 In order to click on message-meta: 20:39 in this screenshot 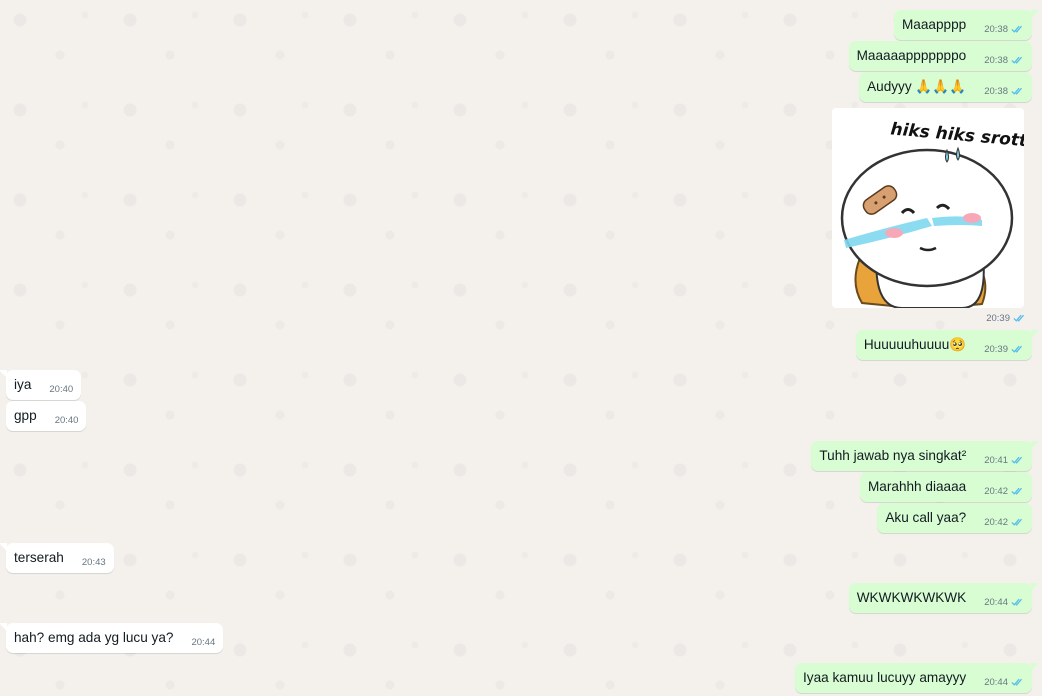, I will do `click(1004, 350)`.